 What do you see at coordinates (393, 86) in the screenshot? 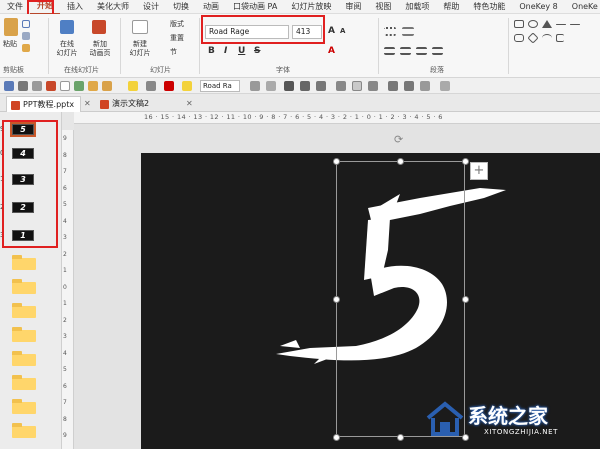
I see `quick-bullets-icon` at bounding box center [393, 86].